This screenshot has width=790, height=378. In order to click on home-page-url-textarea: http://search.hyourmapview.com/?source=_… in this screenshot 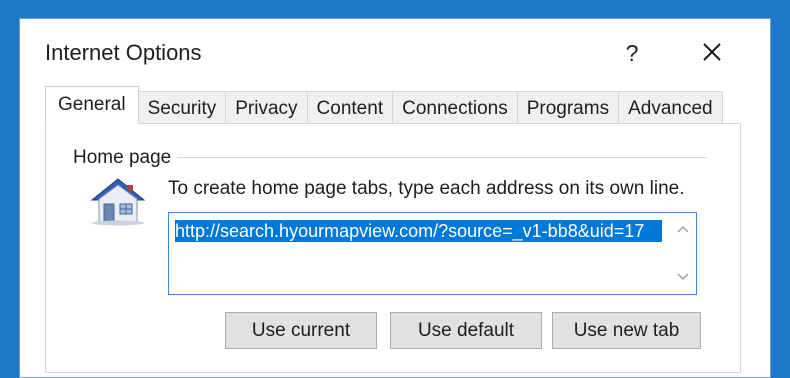, I will do `click(432, 253)`.